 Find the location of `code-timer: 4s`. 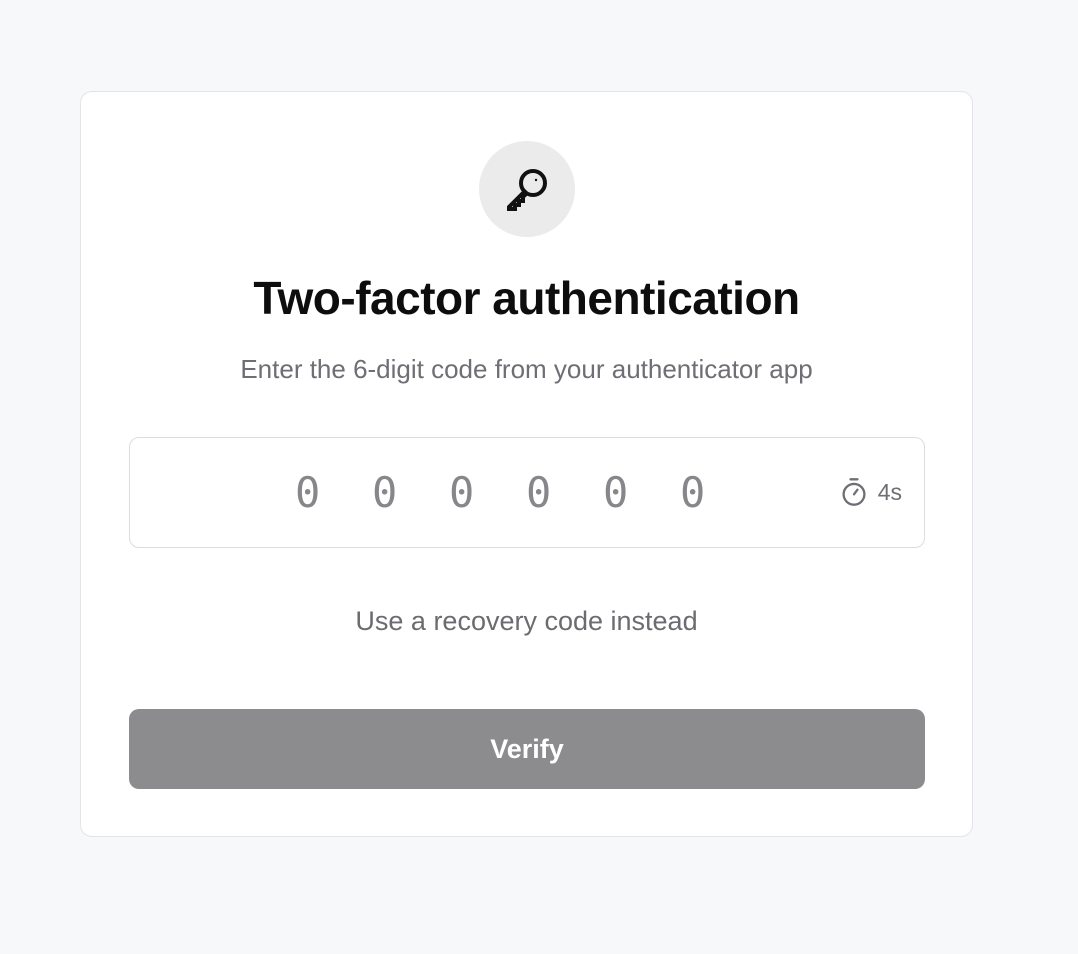

code-timer: 4s is located at coordinates (871, 492).